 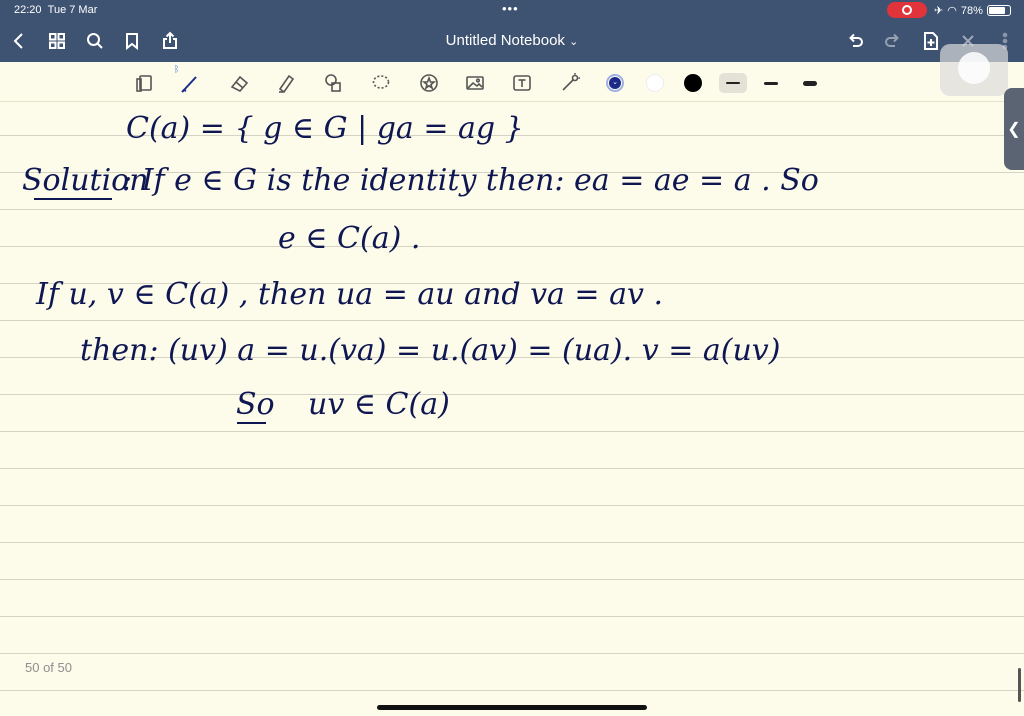 I want to click on chevron-down-icon: ⌄, so click(x=574, y=42).